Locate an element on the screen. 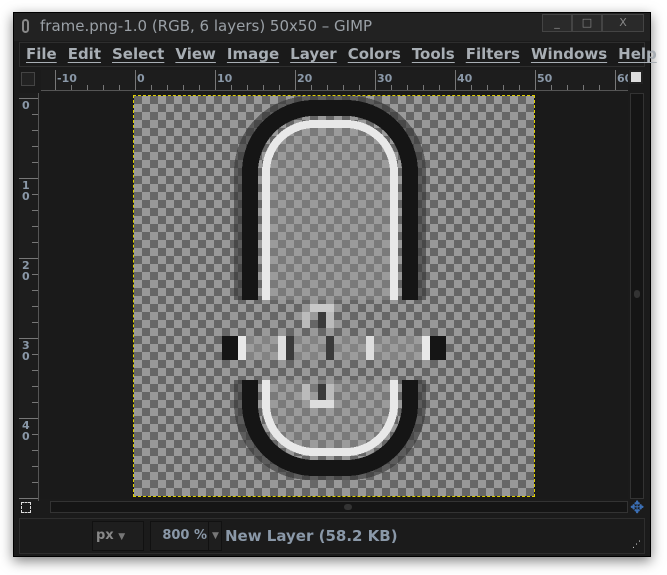  unit-selector: px ▼ is located at coordinates (118, 536).